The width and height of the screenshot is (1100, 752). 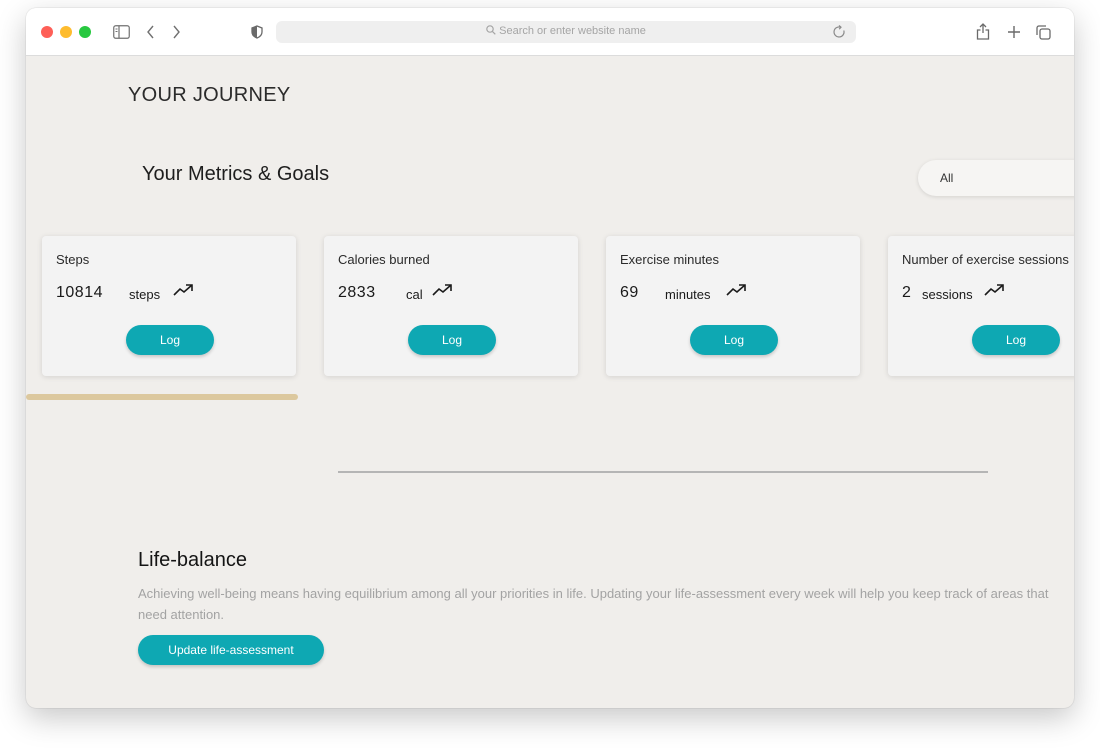 What do you see at coordinates (73, 259) in the screenshot?
I see `metric-title: Steps` at bounding box center [73, 259].